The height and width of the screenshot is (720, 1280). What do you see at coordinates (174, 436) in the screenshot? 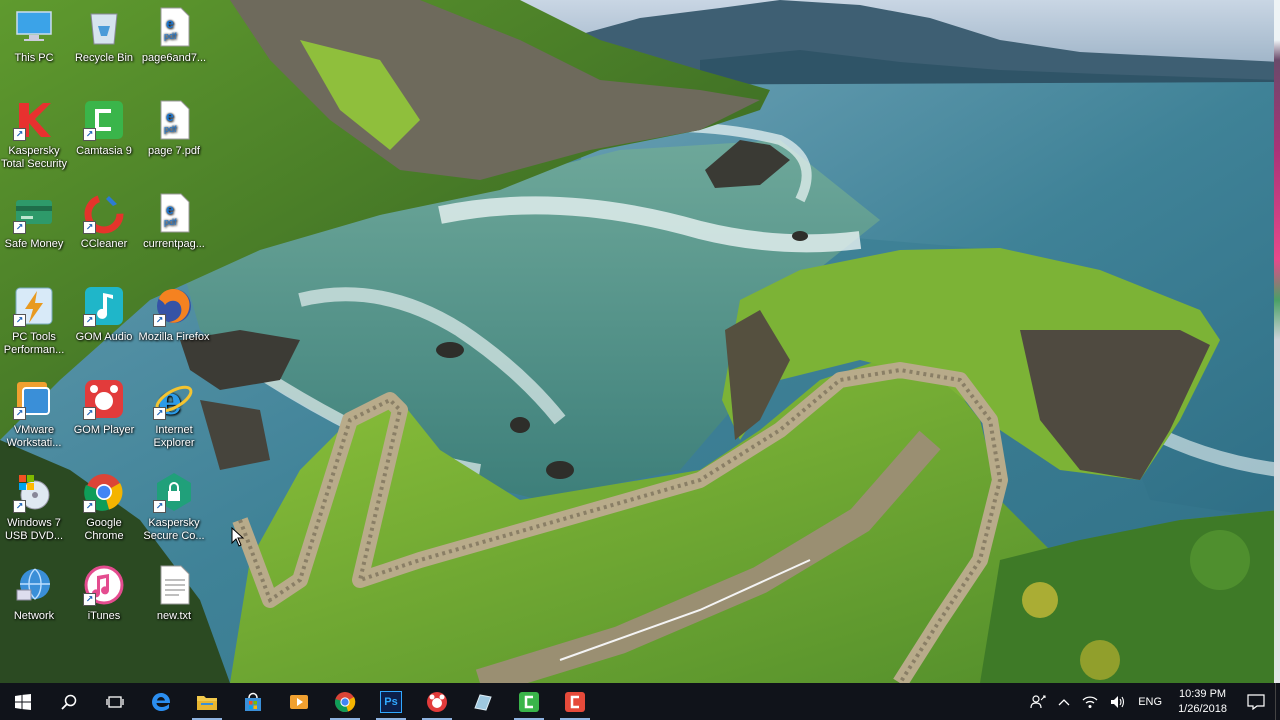
I see `desktop-icon-label: Internet Explorer` at bounding box center [174, 436].